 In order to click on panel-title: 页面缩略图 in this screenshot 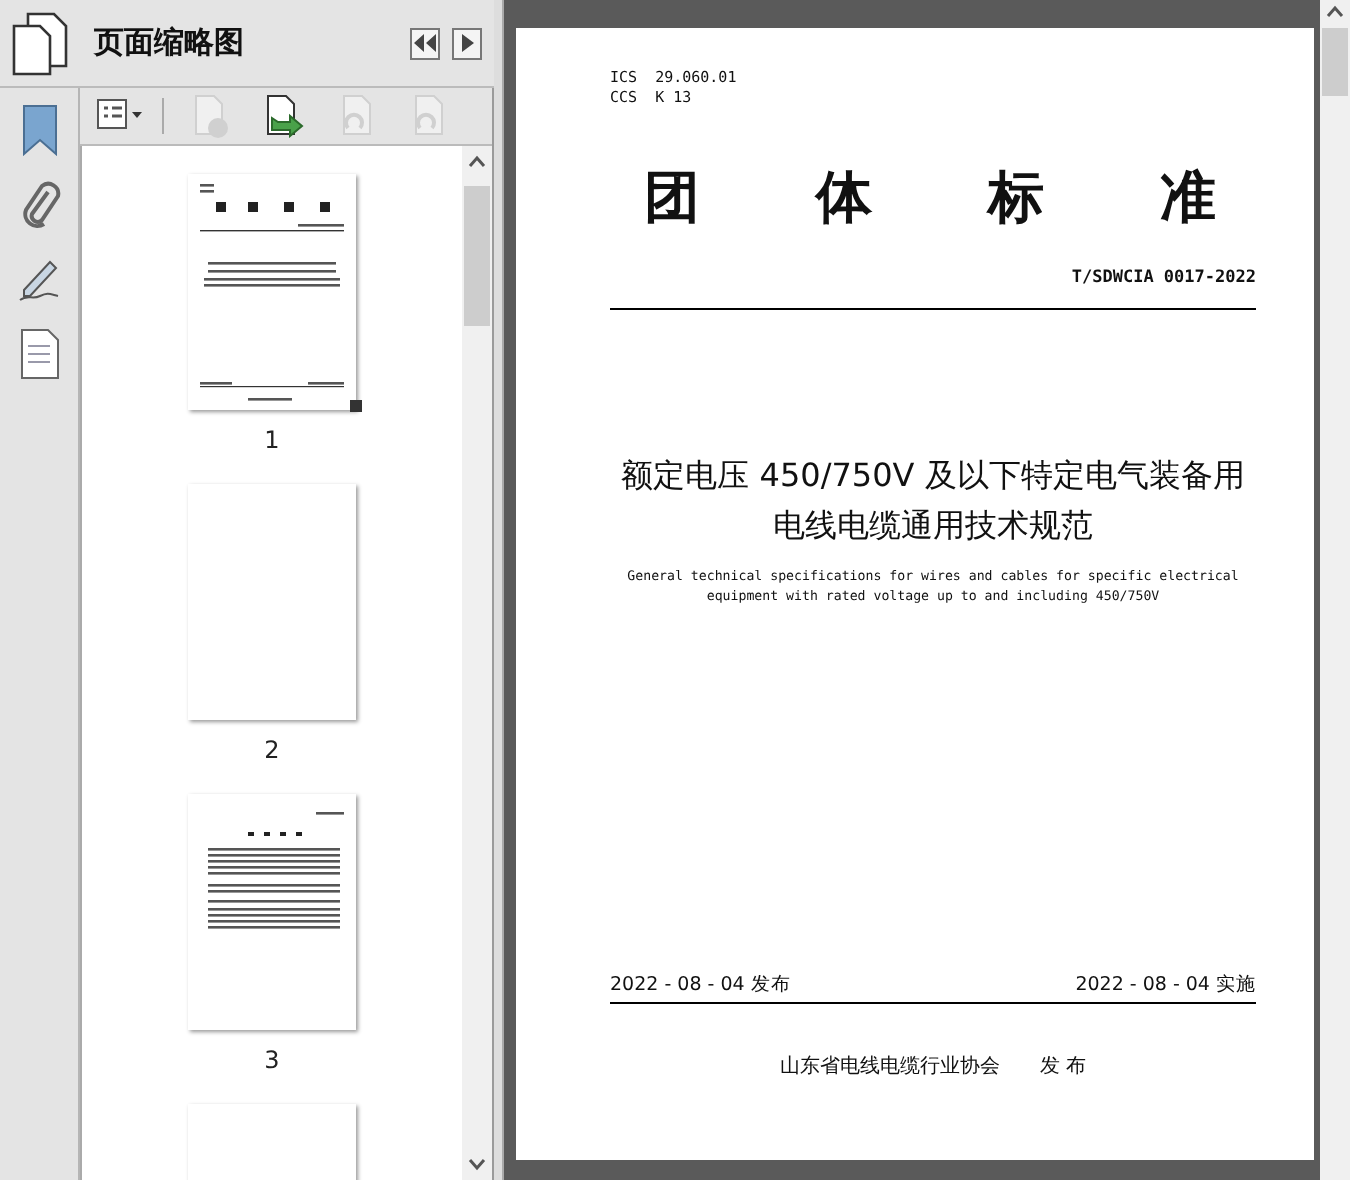, I will do `click(168, 43)`.